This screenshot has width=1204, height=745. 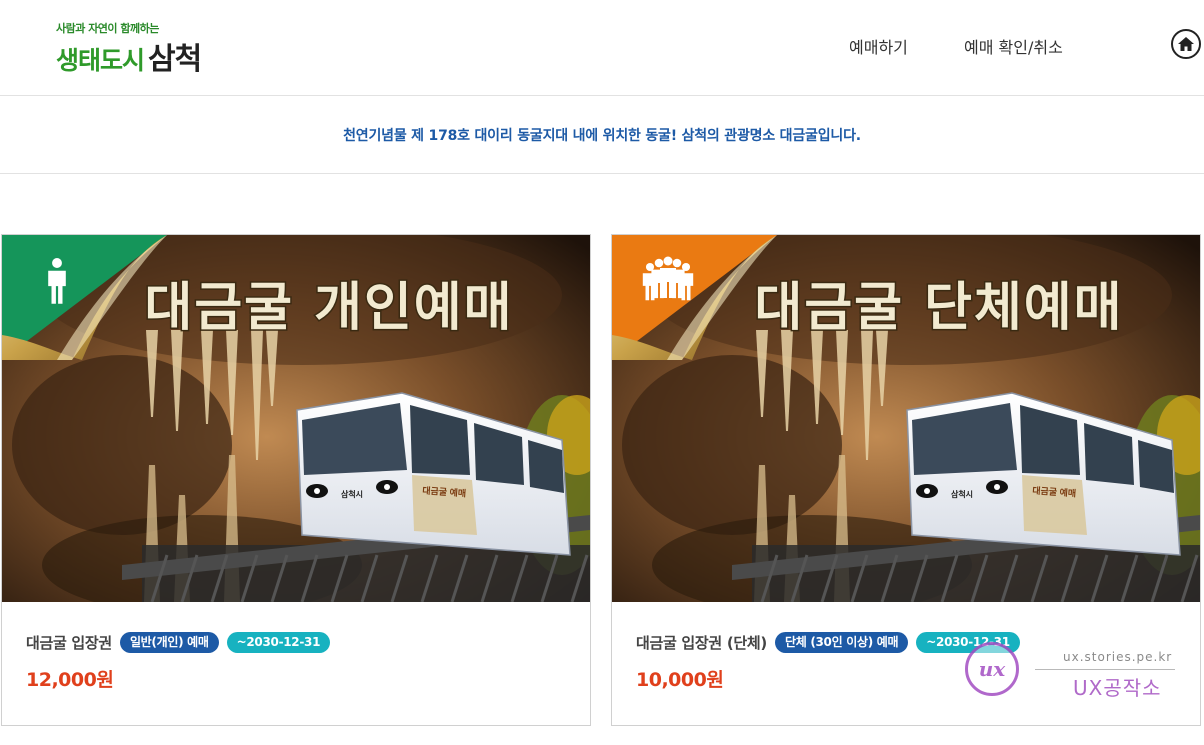 I want to click on product-image-title: 대금굴 개인예매, so click(x=329, y=307).